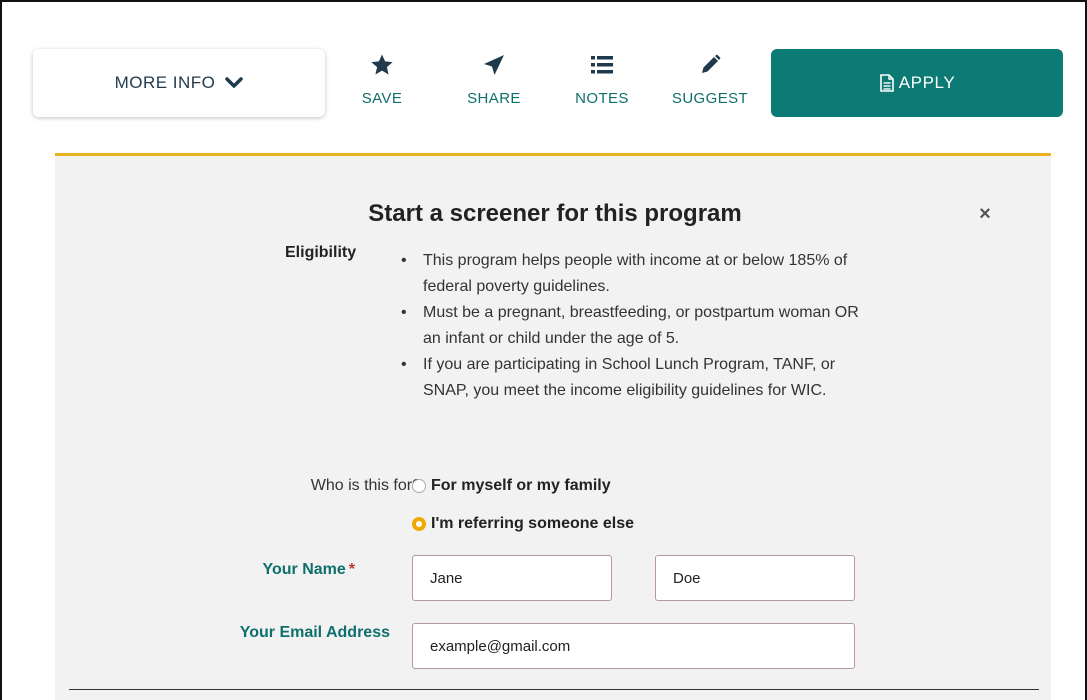  I want to click on required-asterisk: *, so click(351, 569).